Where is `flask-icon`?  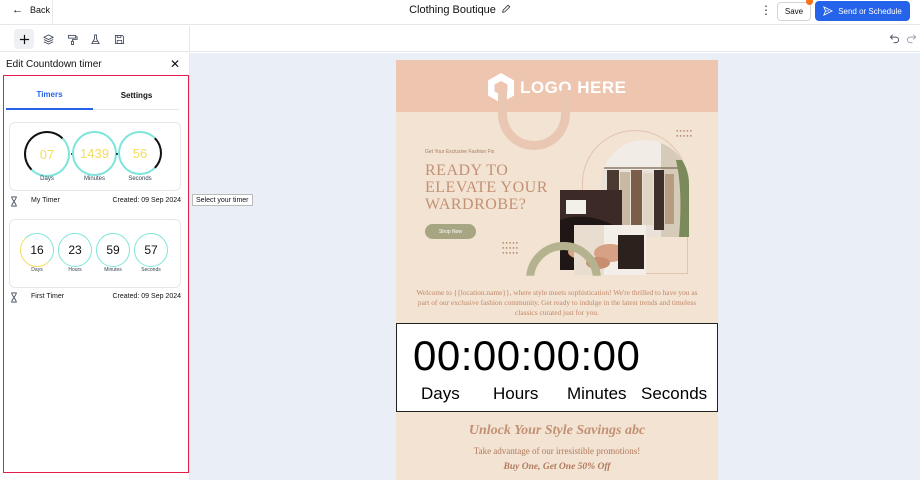 flask-icon is located at coordinates (95, 39).